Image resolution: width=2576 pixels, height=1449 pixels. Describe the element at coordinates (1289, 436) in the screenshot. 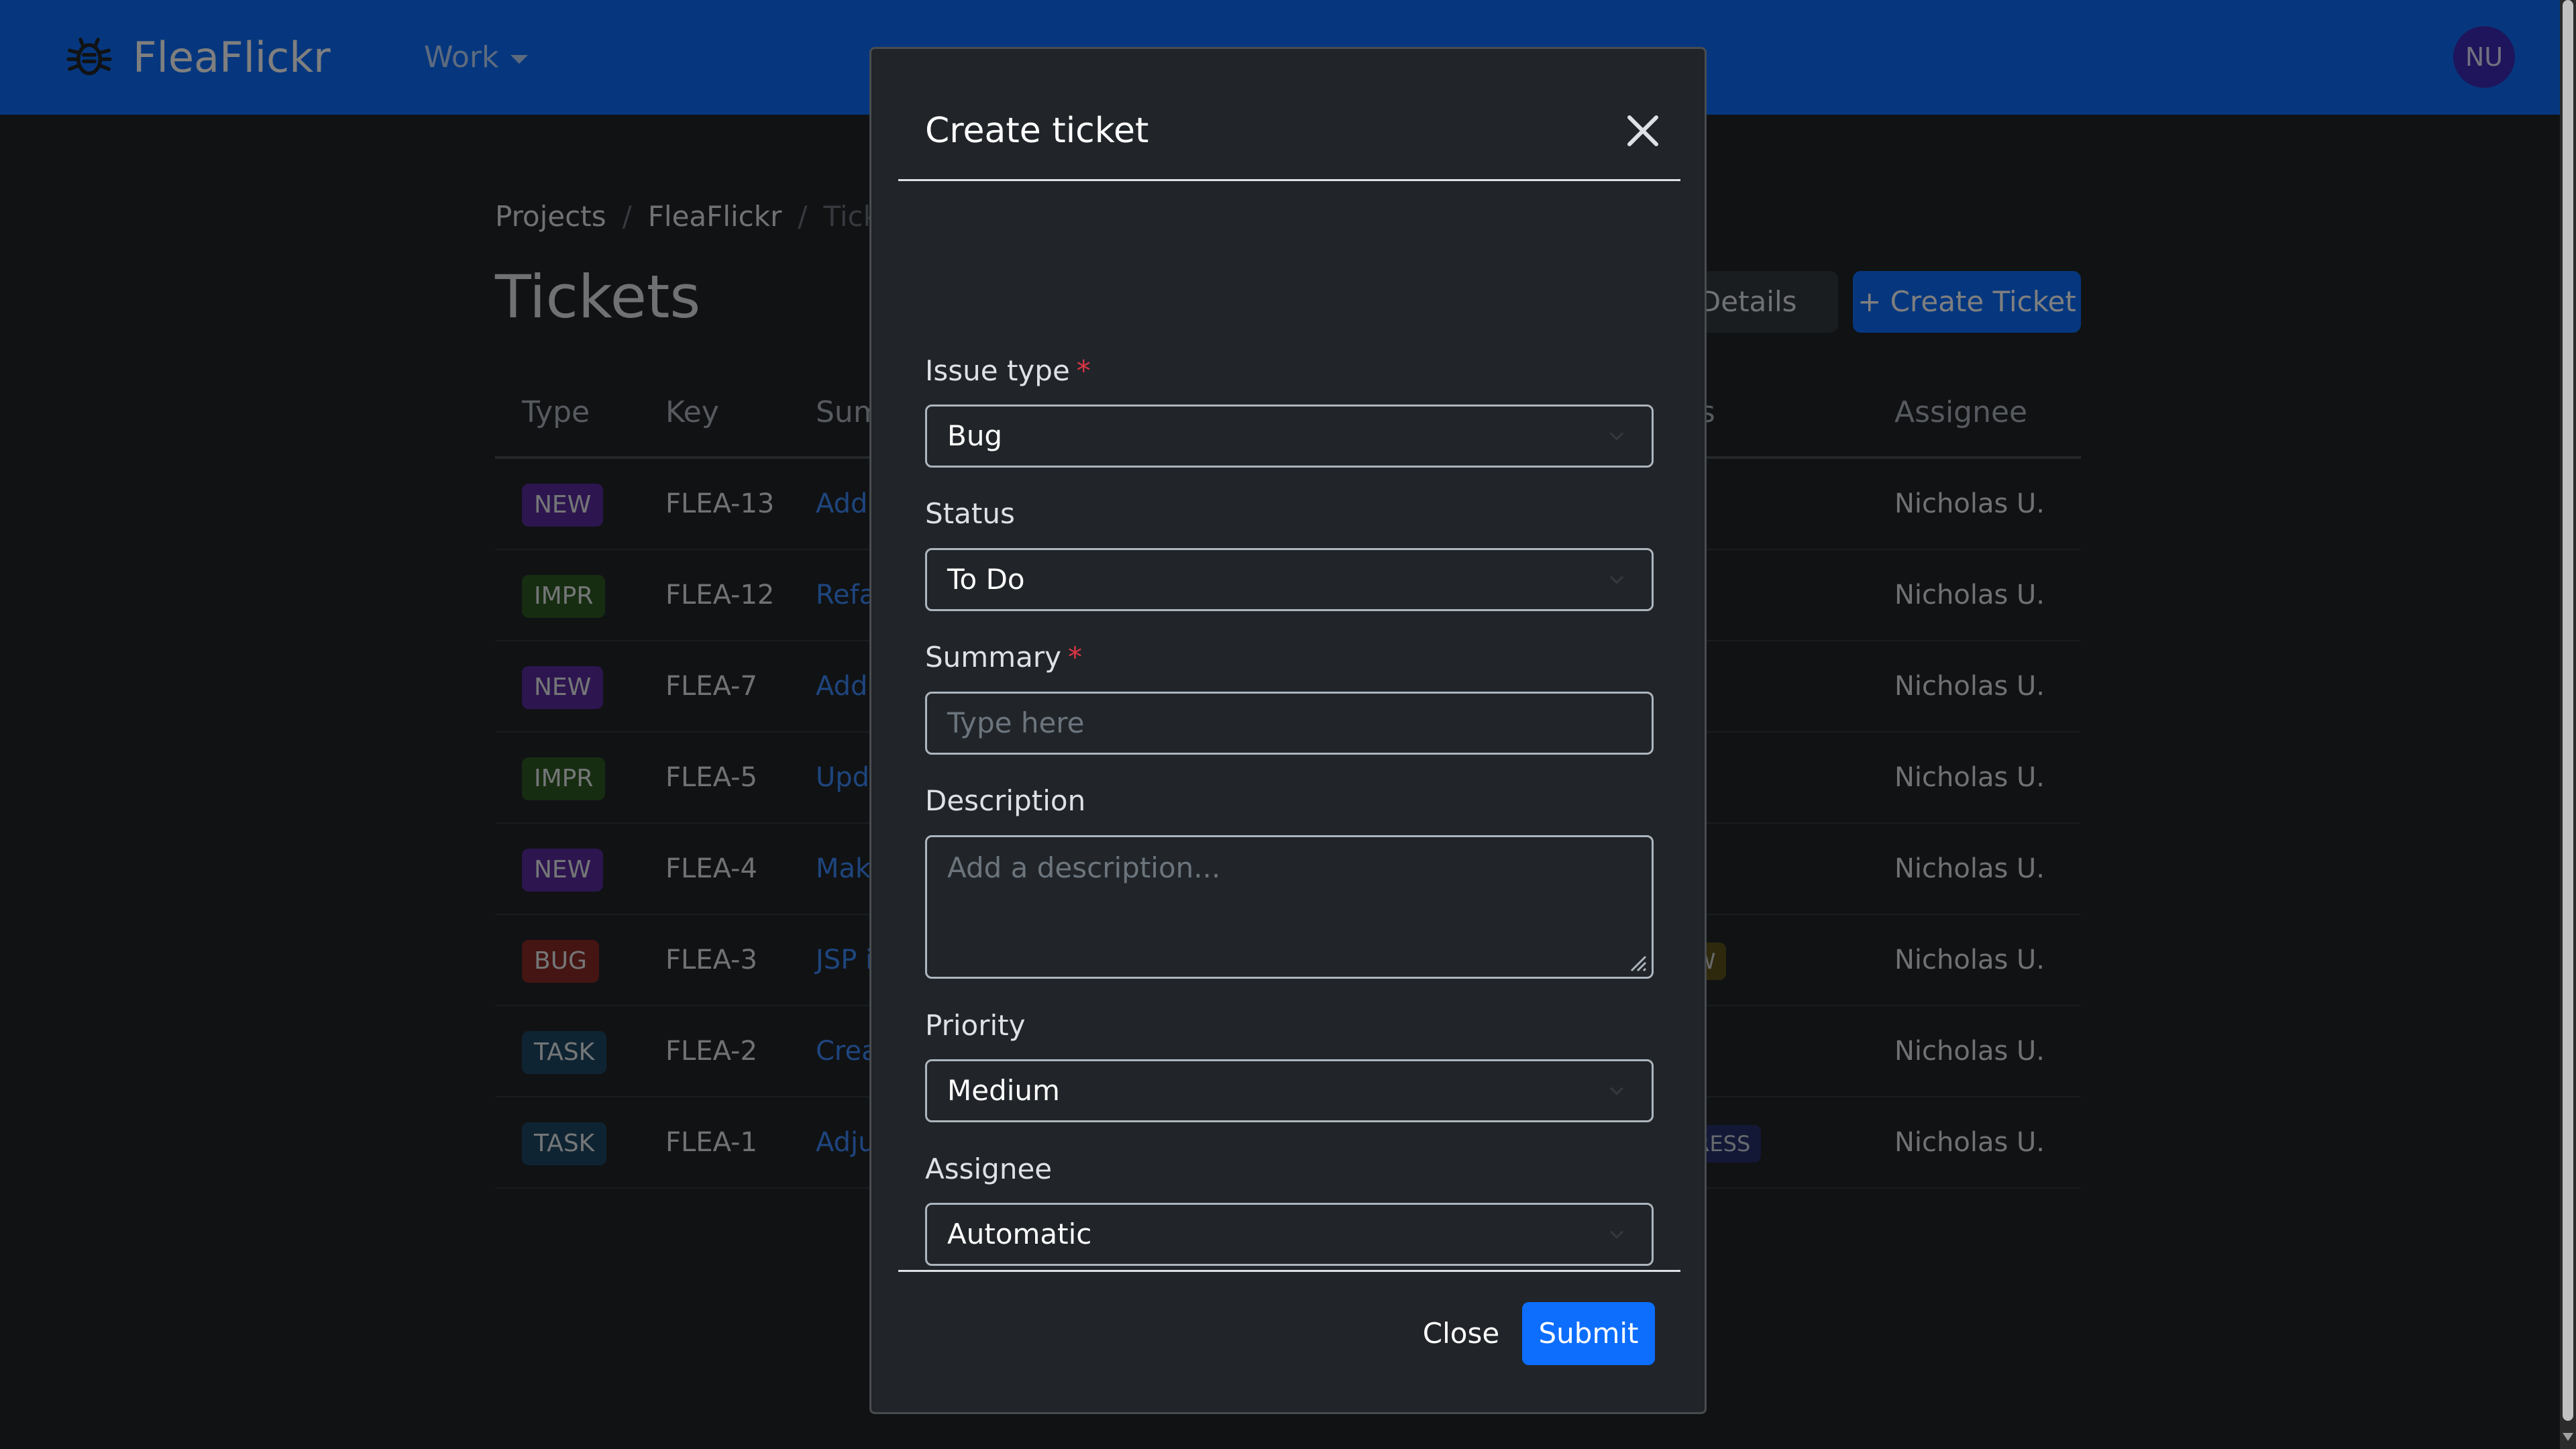

I see `issue-type-select: Bug` at that location.